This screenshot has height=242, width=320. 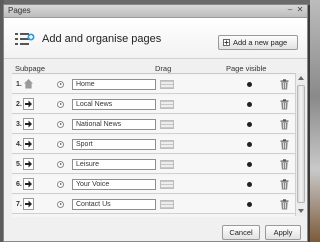 I want to click on table-row: 4. Sport, so click(x=153, y=145).